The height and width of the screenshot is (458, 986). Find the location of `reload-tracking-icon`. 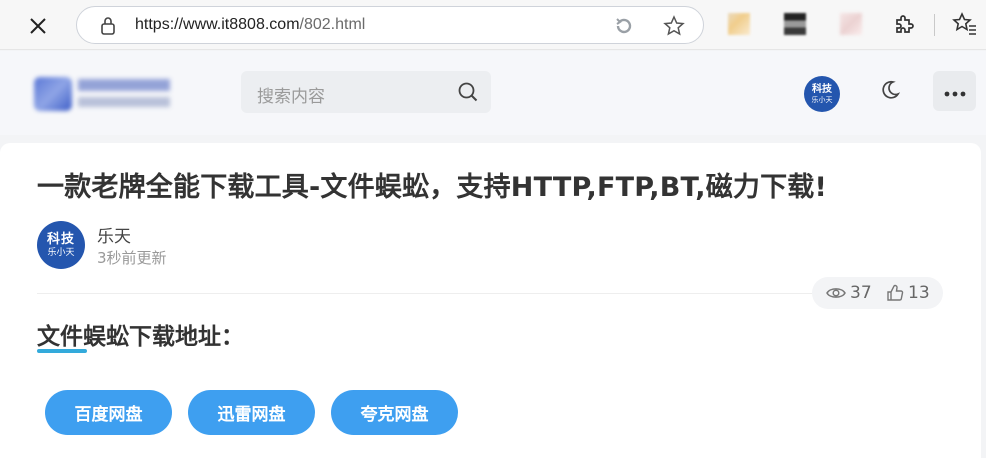

reload-tracking-icon is located at coordinates (624, 28).